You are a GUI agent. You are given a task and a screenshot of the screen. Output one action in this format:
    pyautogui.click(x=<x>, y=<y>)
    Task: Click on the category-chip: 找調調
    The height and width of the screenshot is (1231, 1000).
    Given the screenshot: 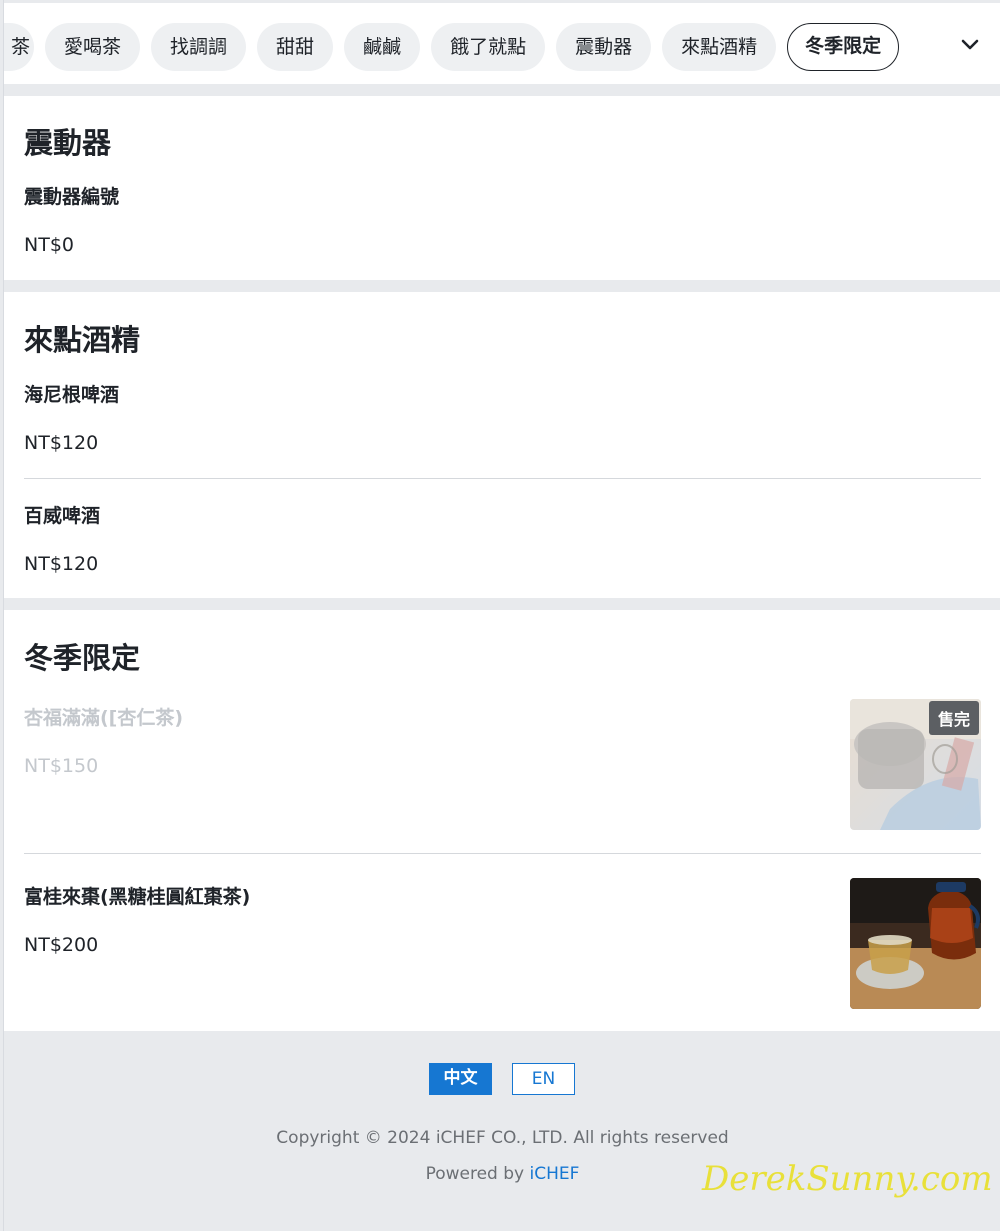 What is the action you would take?
    pyautogui.click(x=199, y=47)
    